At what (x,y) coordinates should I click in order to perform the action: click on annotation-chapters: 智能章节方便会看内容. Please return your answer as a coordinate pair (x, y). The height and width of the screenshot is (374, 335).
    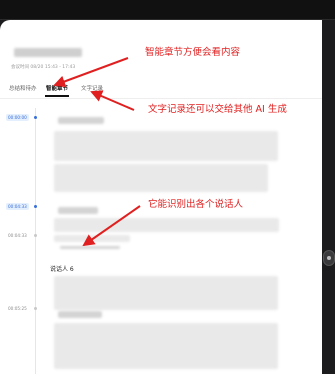
    Looking at the image, I should click on (193, 52).